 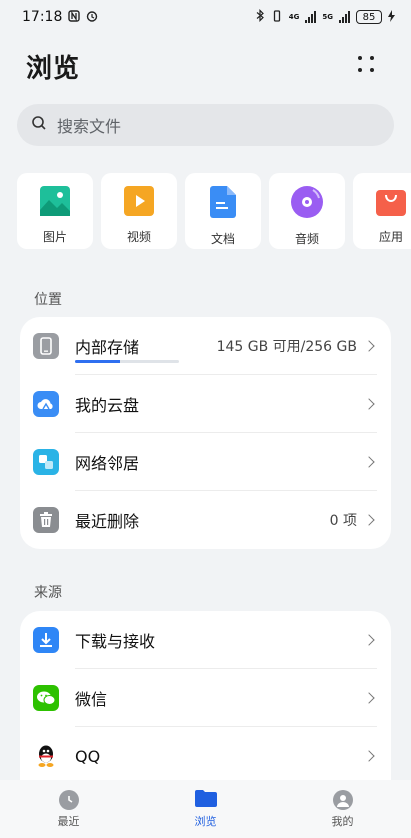 What do you see at coordinates (46, 698) in the screenshot?
I see `wechat-icon` at bounding box center [46, 698].